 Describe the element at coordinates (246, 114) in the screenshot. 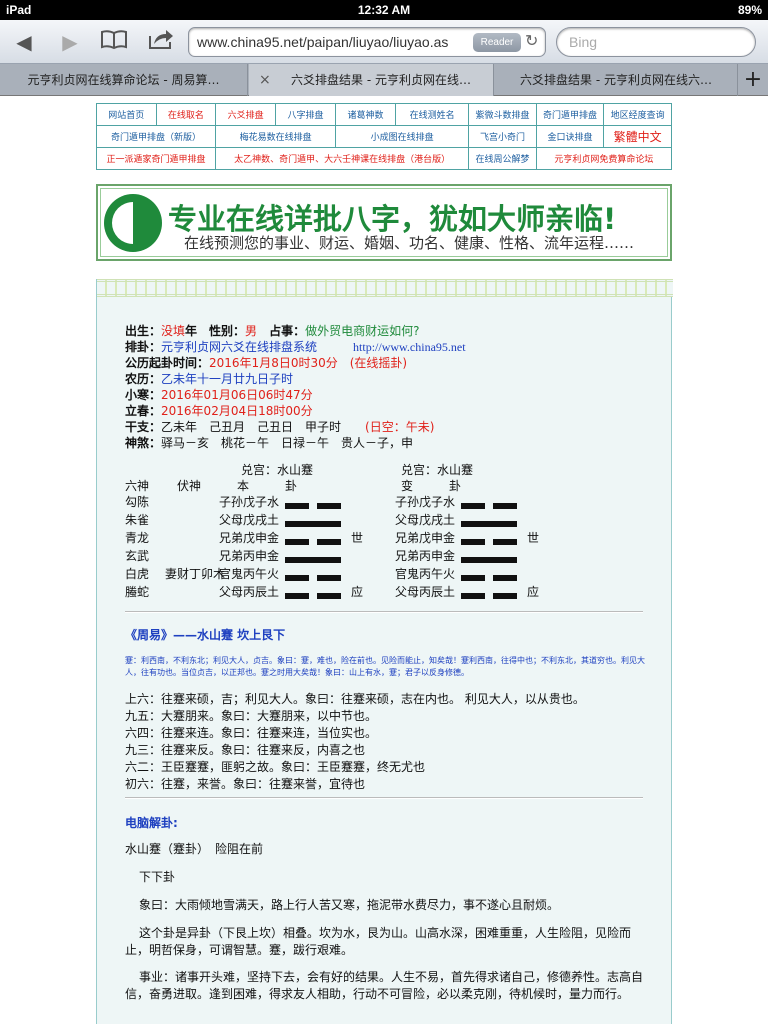

I see `nav-liuyao: 六爻排盘` at that location.